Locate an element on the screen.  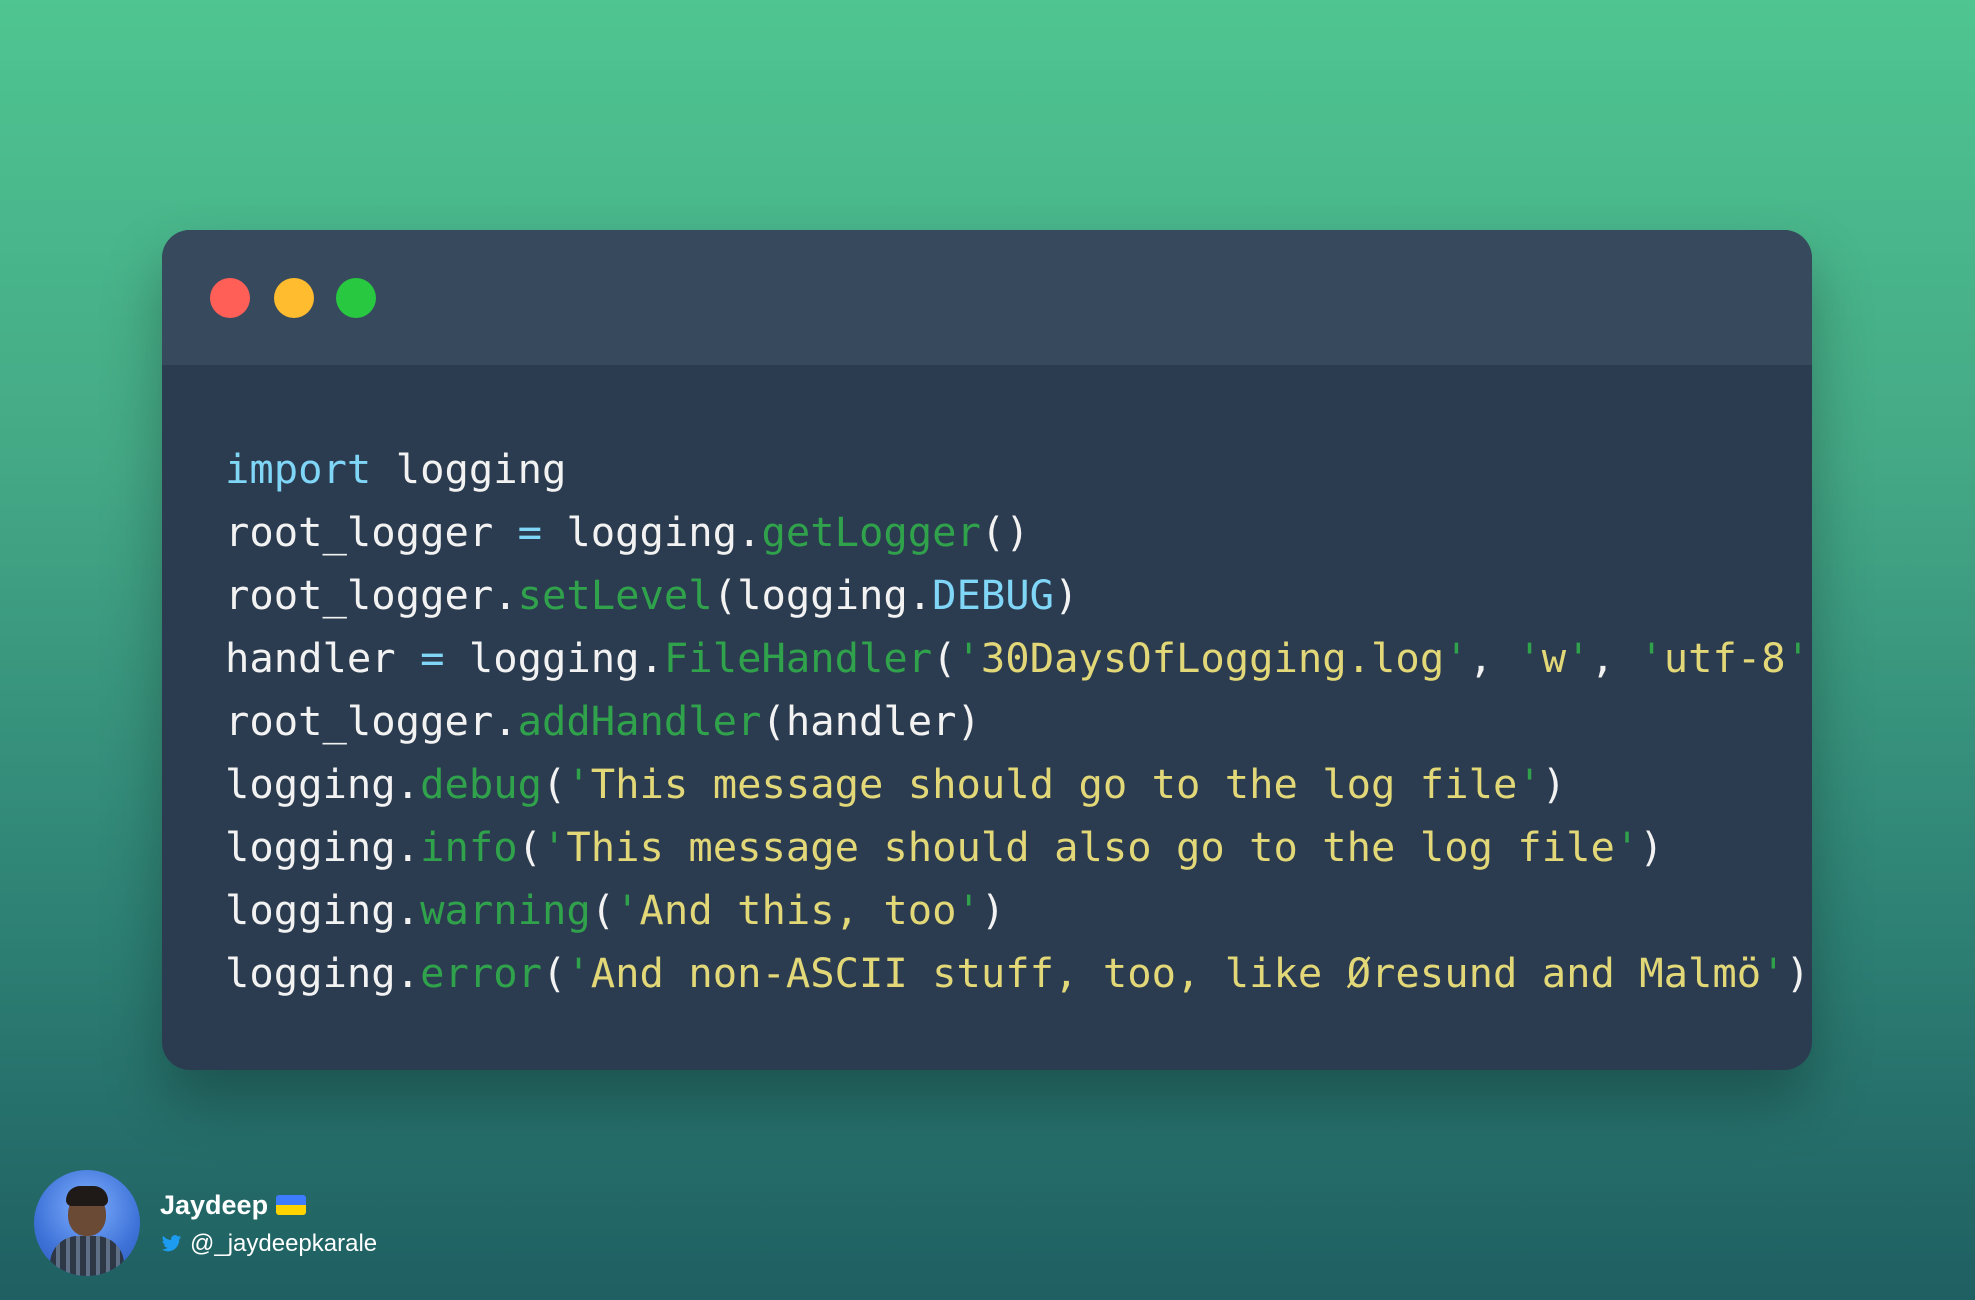
code-token: (logging. is located at coordinates (822, 595).